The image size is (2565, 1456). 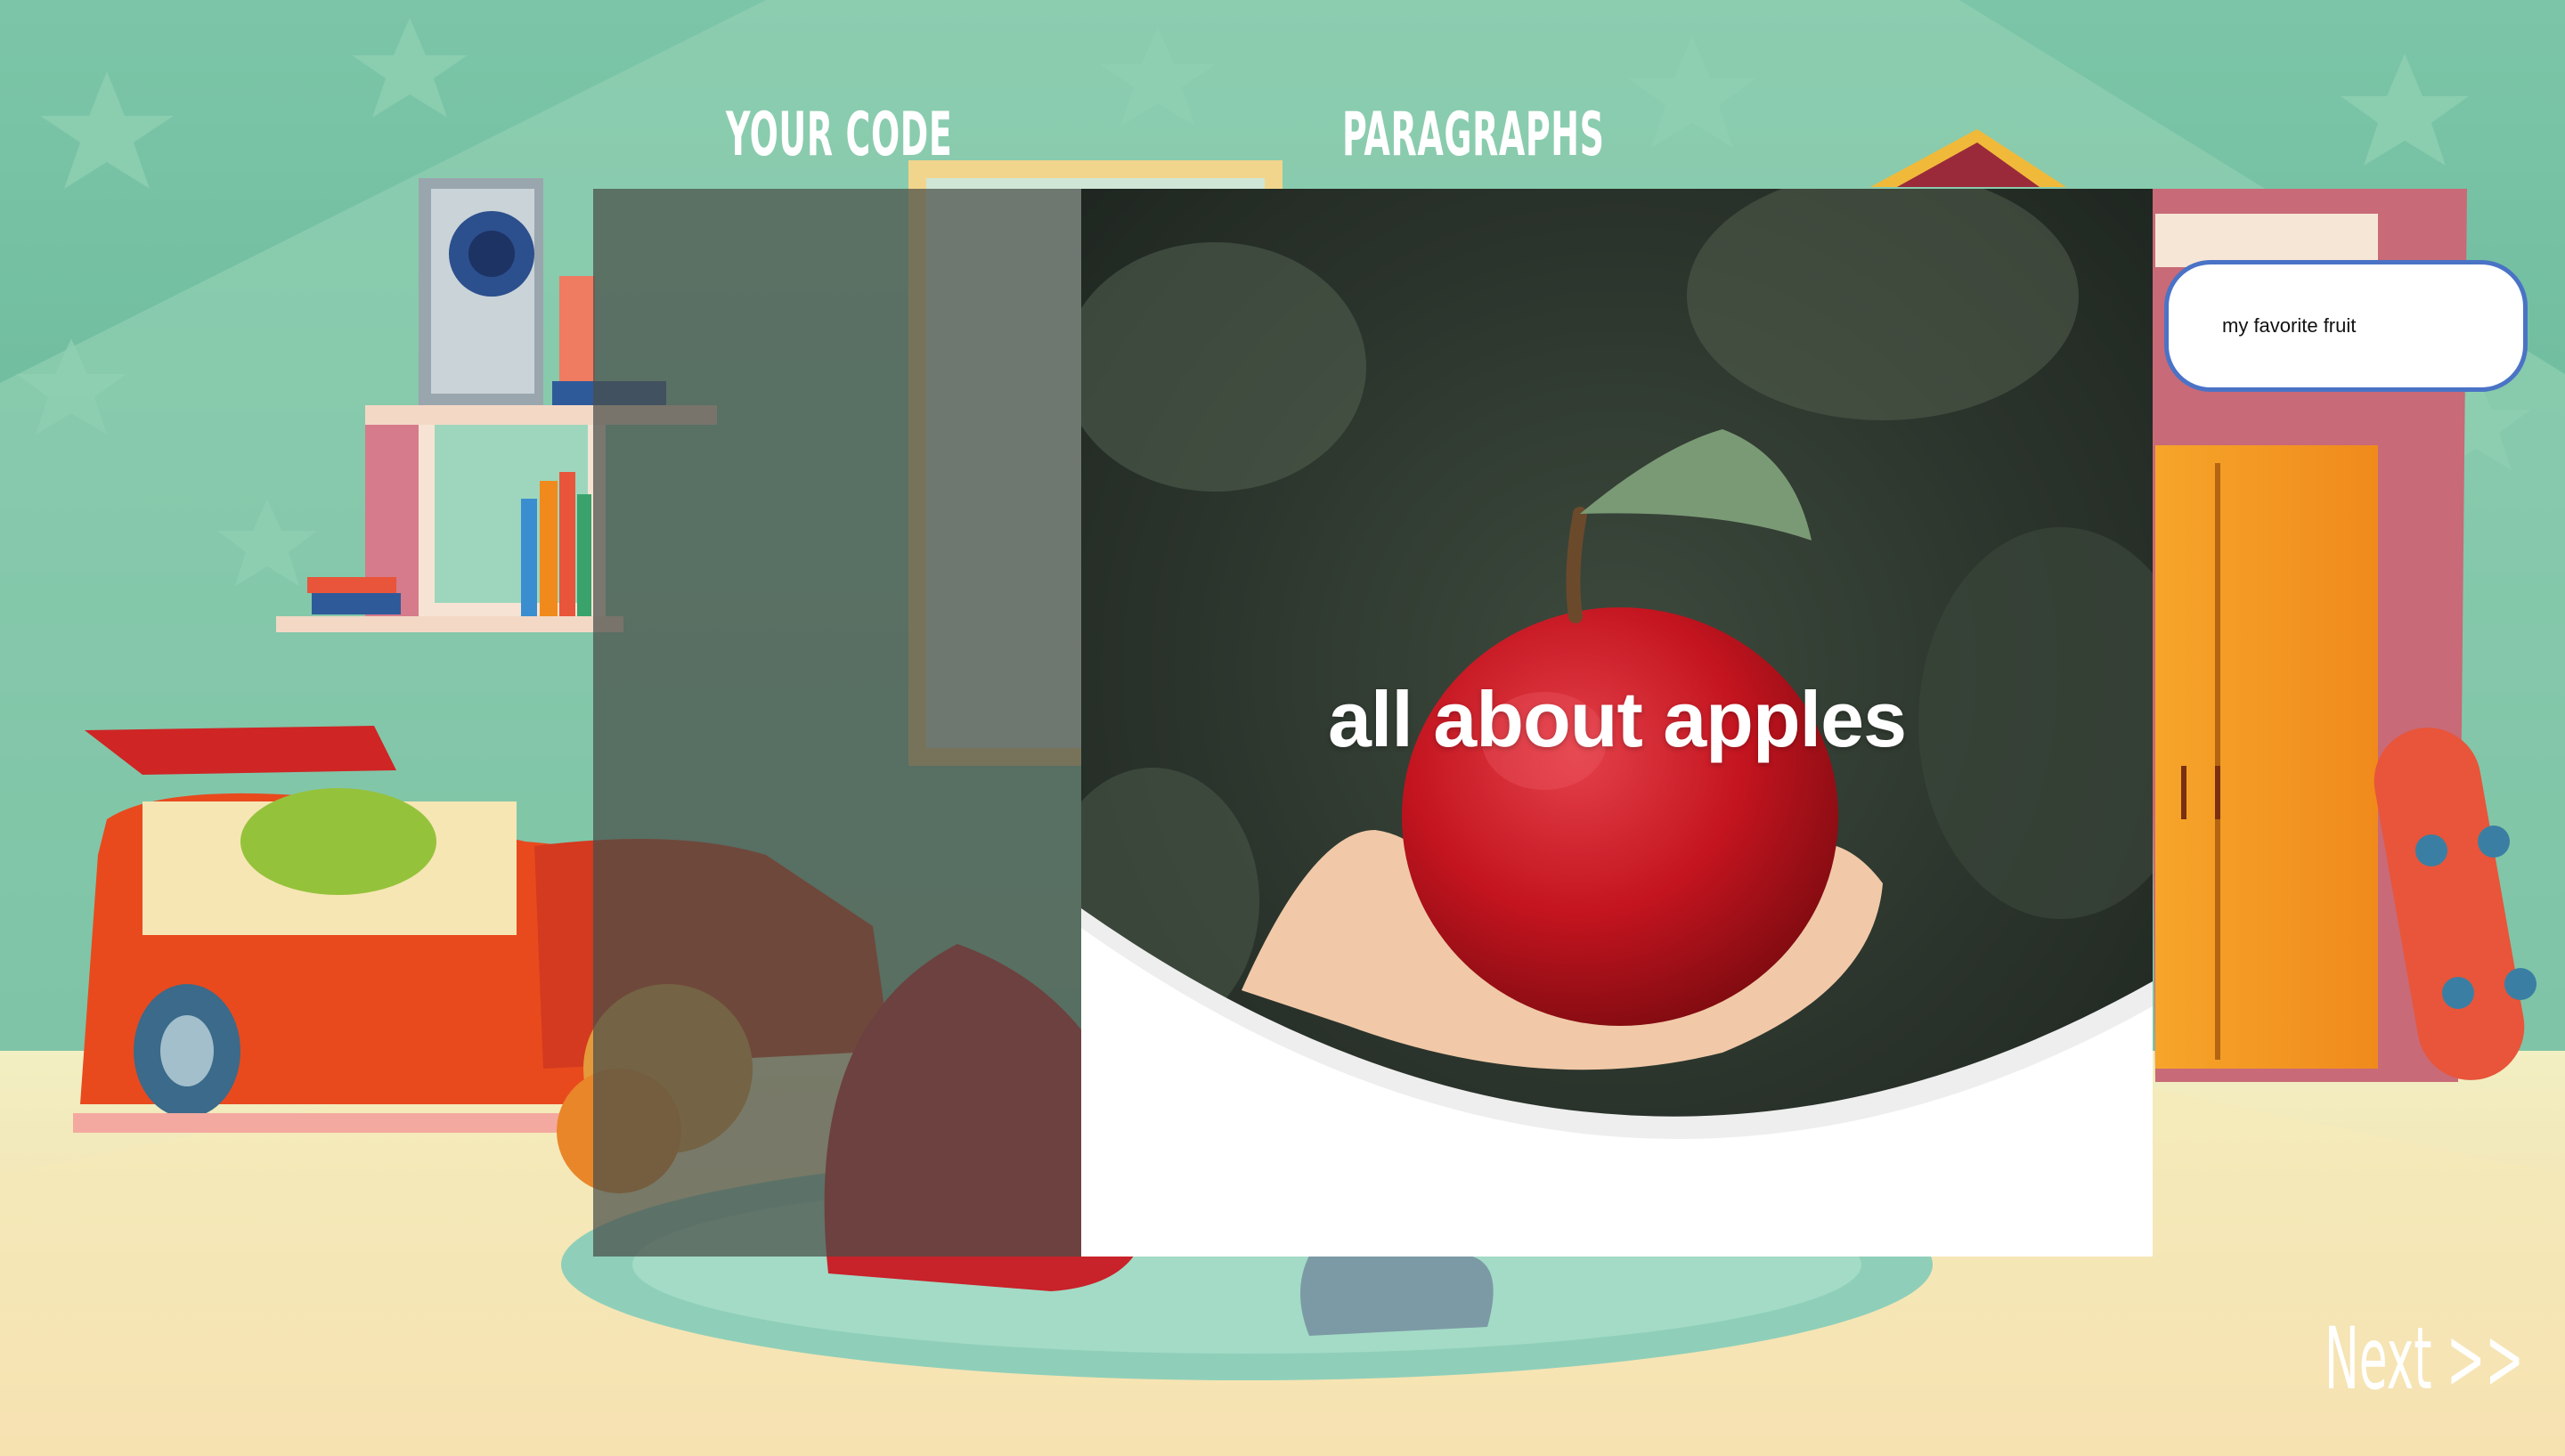 I want to click on answer-bubble: my favorite fruit, so click(x=2346, y=326).